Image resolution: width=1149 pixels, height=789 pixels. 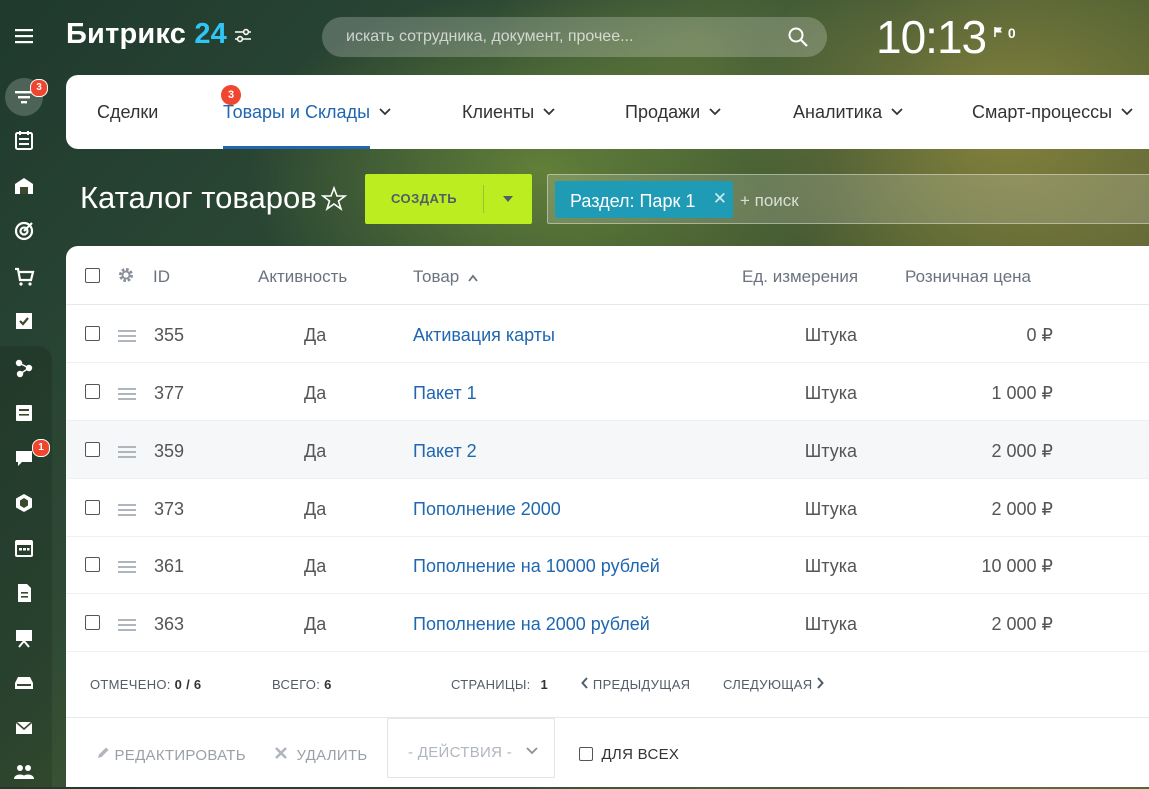 I want to click on network-icon, so click(x=24, y=368).